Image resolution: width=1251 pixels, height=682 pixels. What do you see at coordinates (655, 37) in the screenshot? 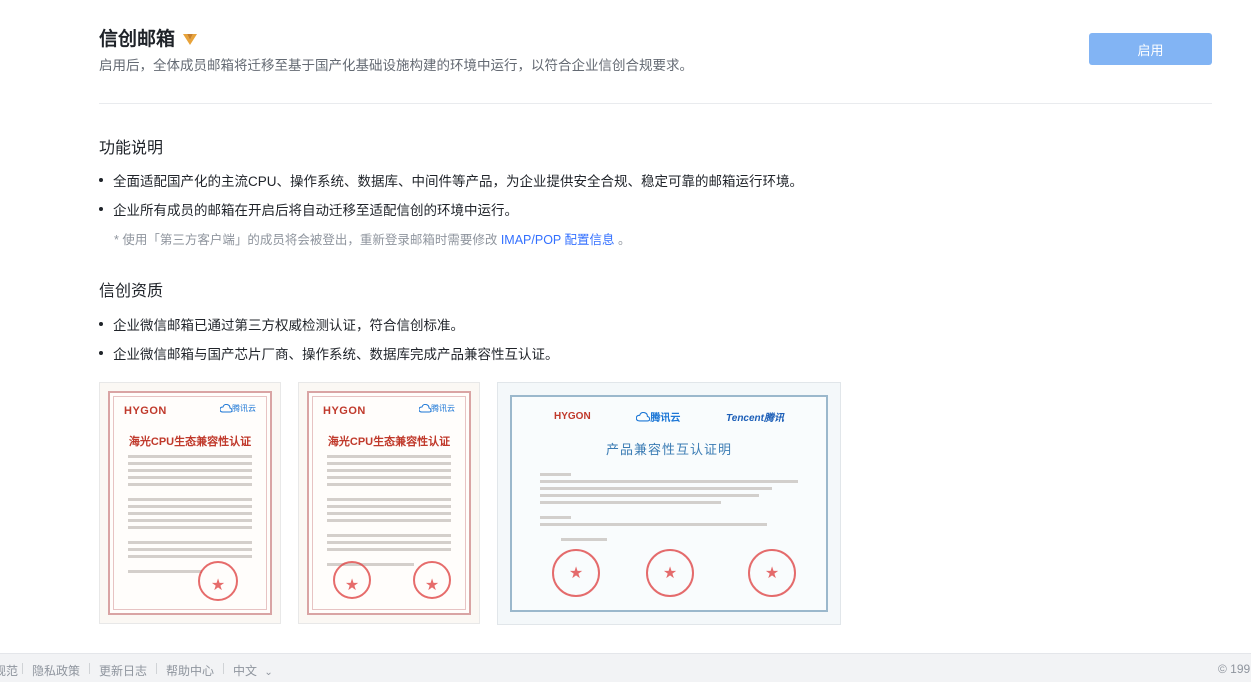
I see `title-row: 信创邮箱` at bounding box center [655, 37].